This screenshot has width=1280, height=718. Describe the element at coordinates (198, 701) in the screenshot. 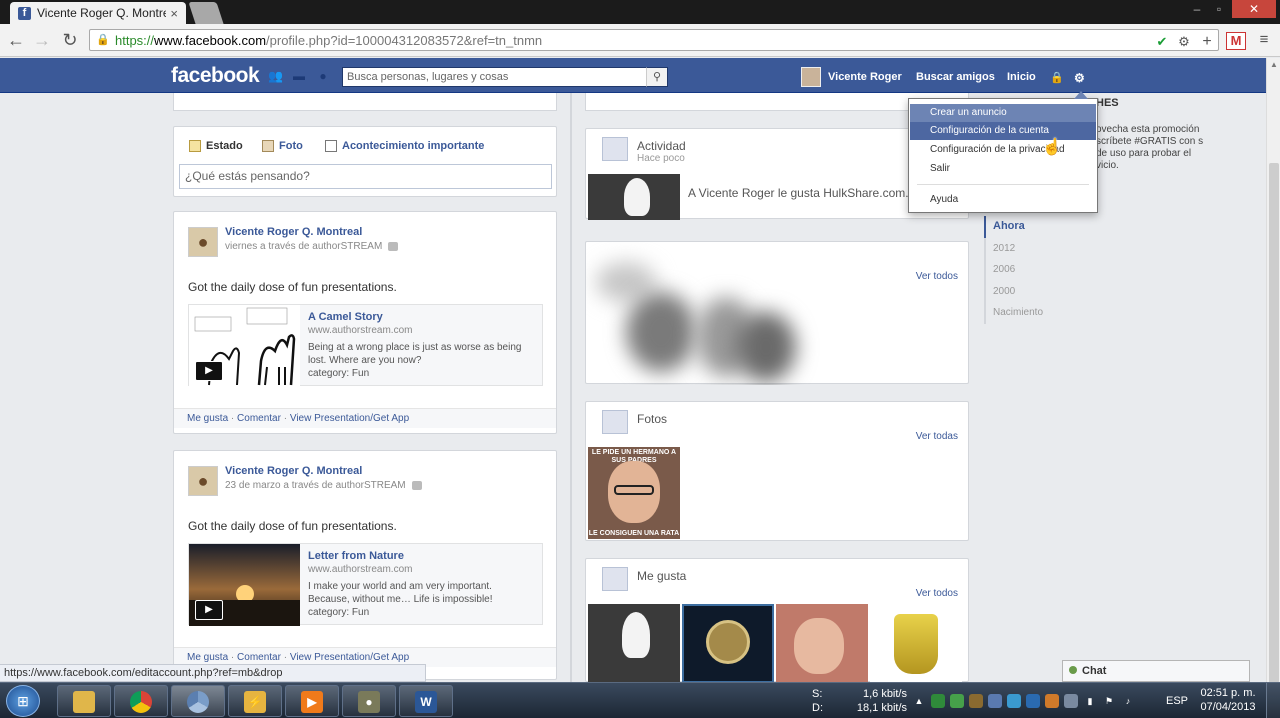

I see `taskbar-chrome-active-button` at that location.